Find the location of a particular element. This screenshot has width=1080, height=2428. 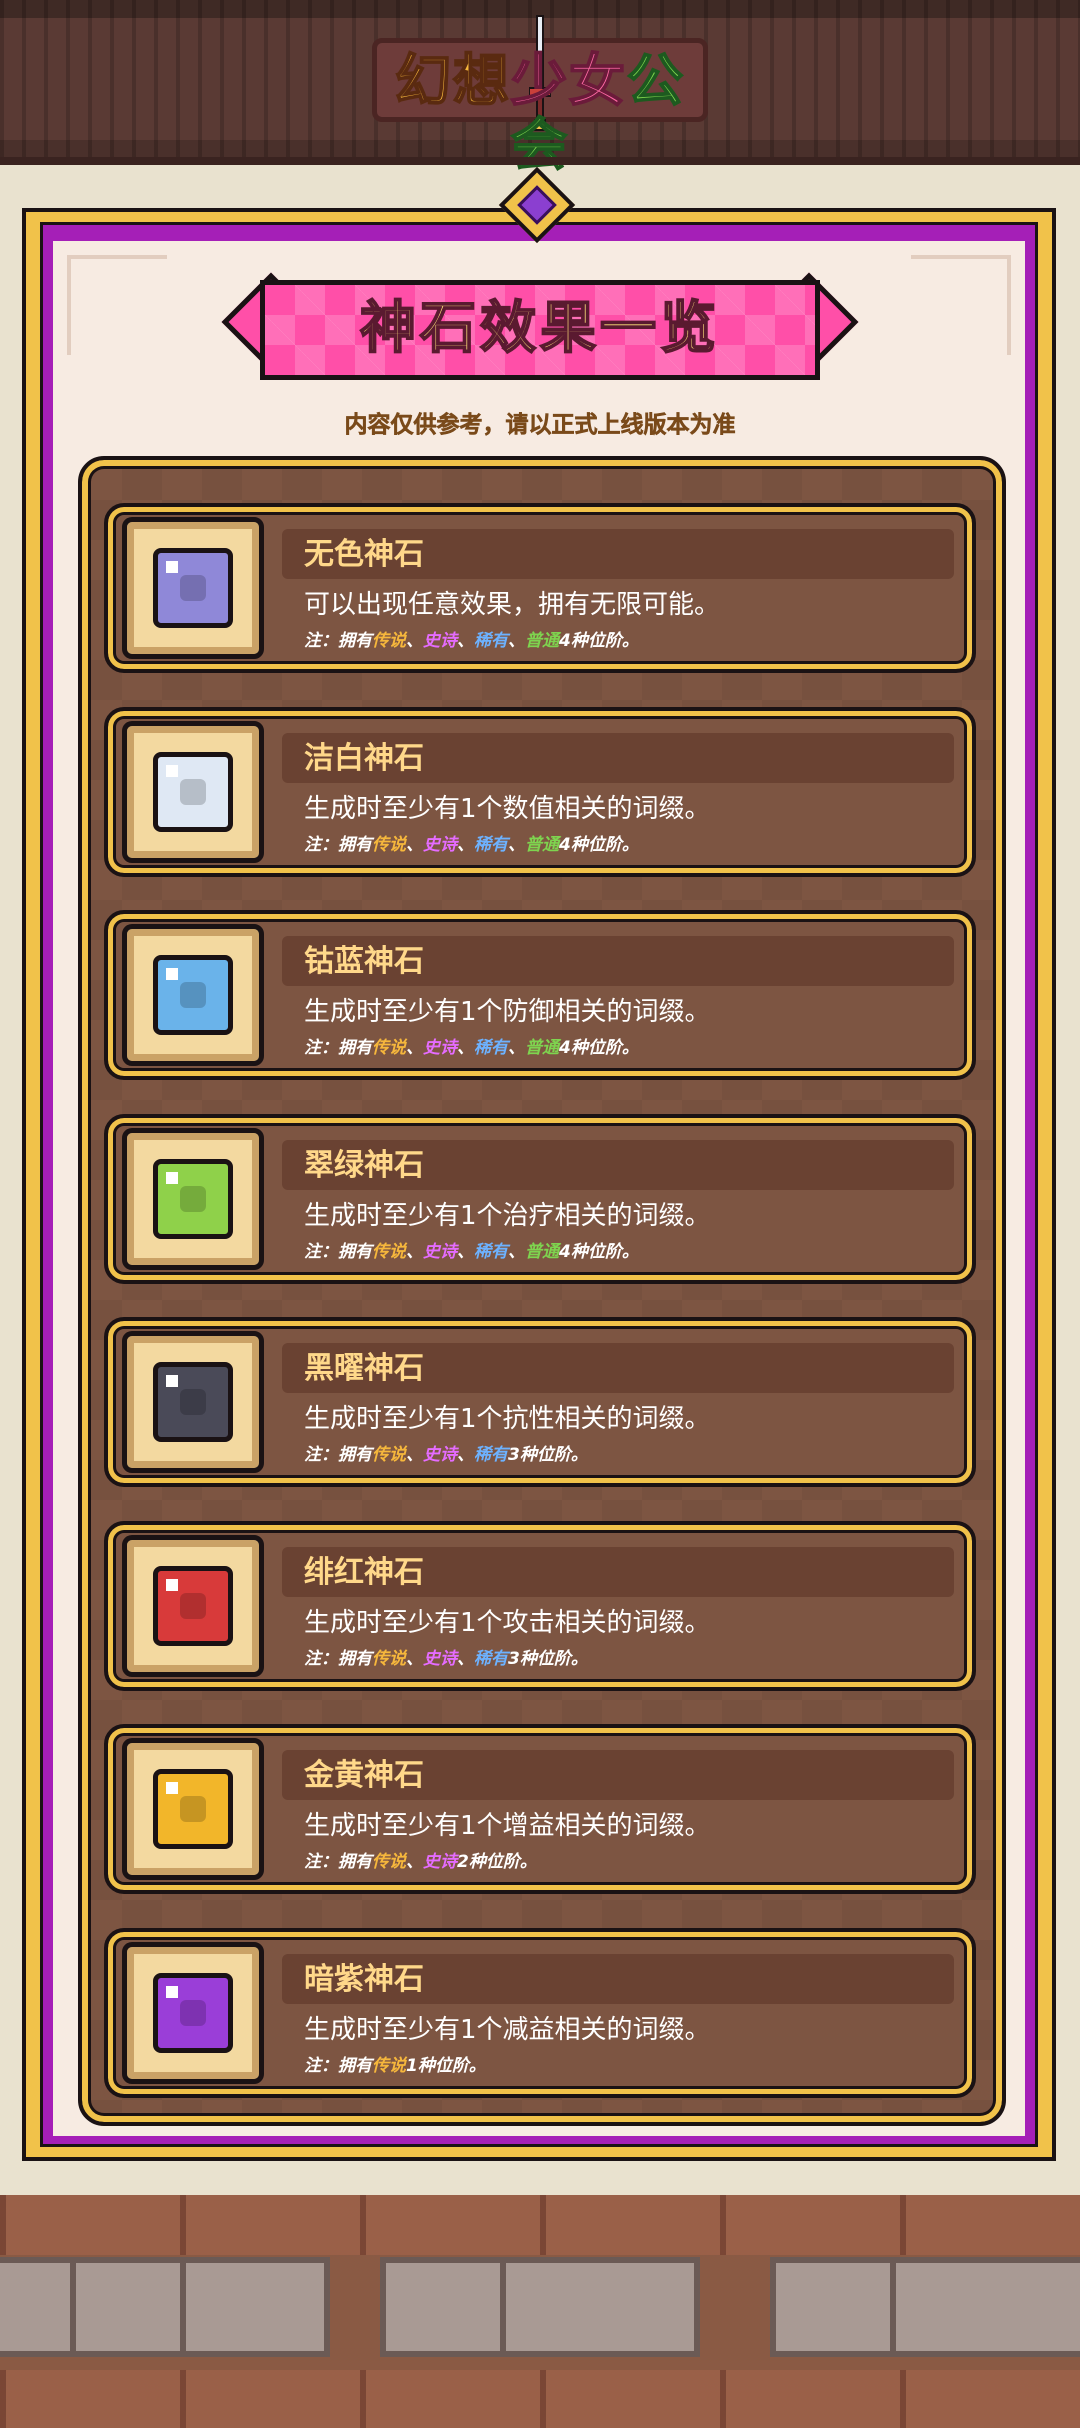

stone-tier-note: 注：拥有传说、史诗2种位阶。 is located at coordinates (420, 1862).